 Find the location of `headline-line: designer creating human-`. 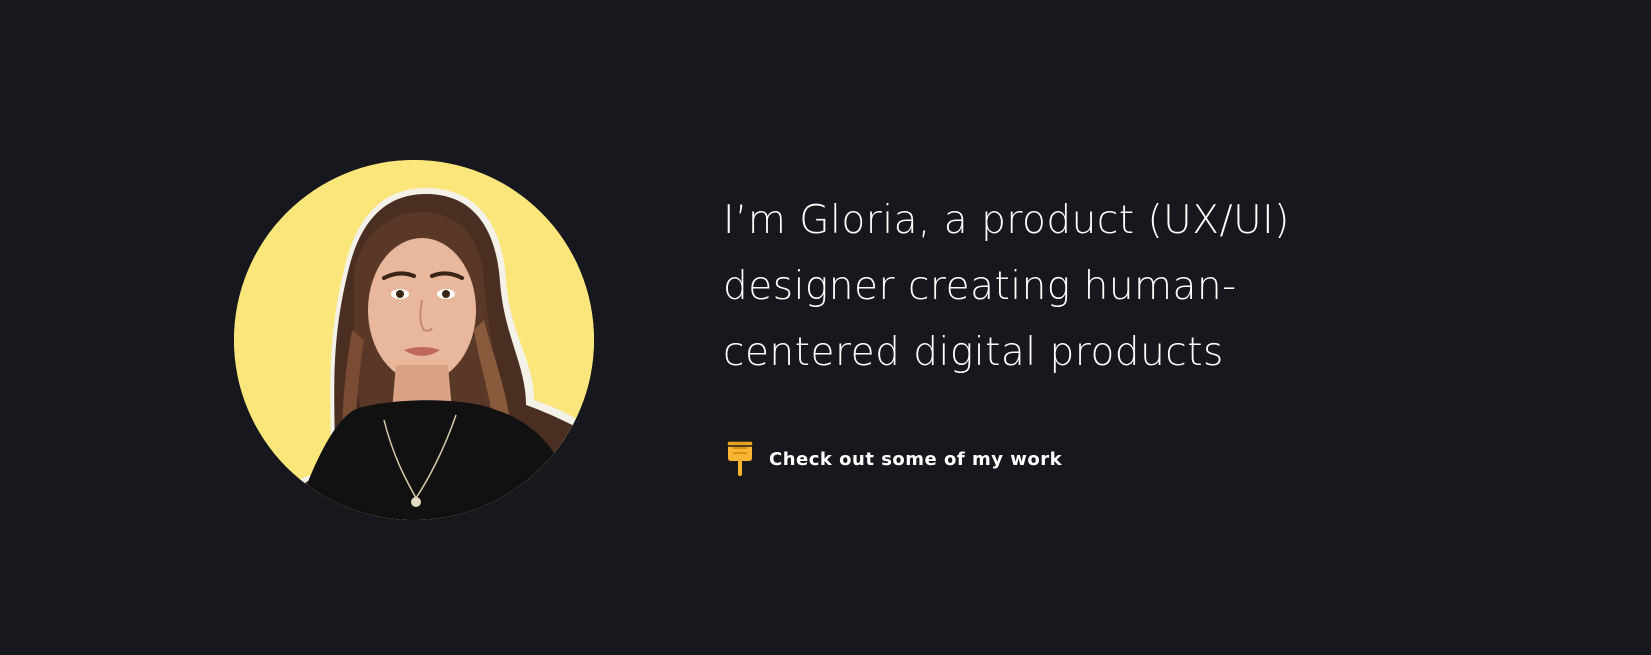

headline-line: designer creating human- is located at coordinates (980, 286).